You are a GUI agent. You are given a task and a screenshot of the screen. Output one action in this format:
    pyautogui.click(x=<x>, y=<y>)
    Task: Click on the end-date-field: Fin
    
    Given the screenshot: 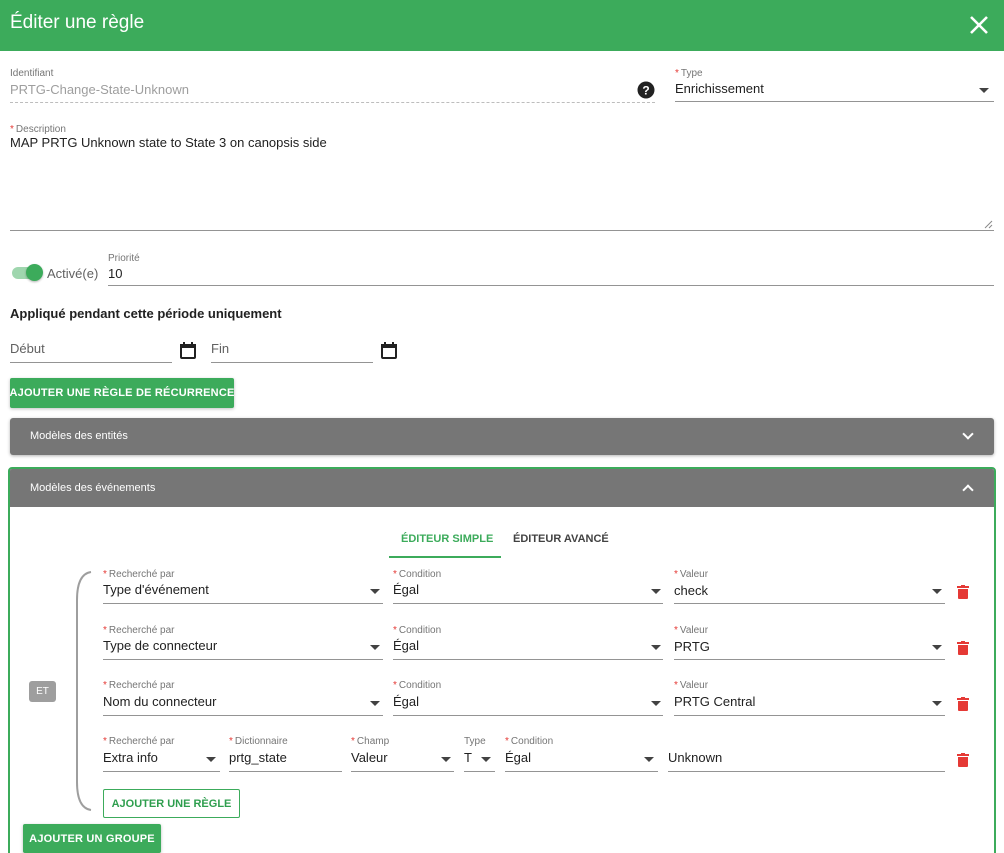 What is the action you would take?
    pyautogui.click(x=220, y=348)
    